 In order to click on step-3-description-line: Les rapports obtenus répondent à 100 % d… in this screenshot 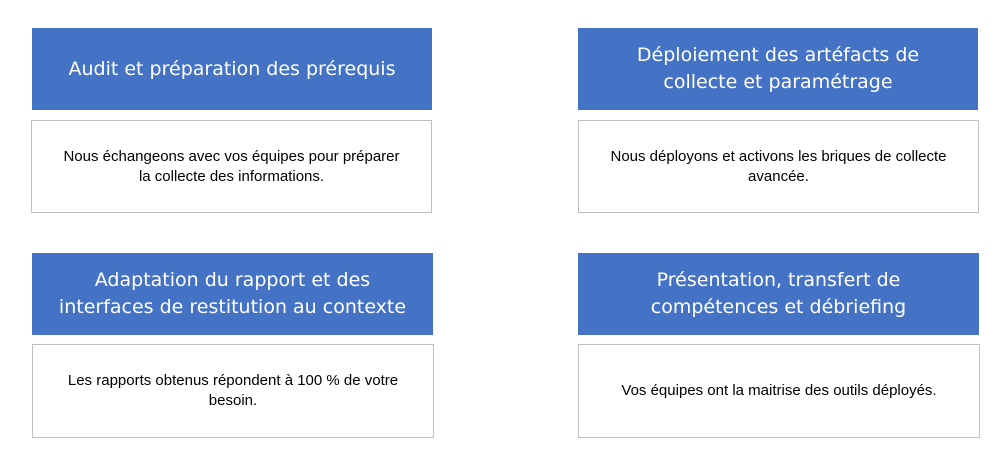, I will do `click(233, 380)`.